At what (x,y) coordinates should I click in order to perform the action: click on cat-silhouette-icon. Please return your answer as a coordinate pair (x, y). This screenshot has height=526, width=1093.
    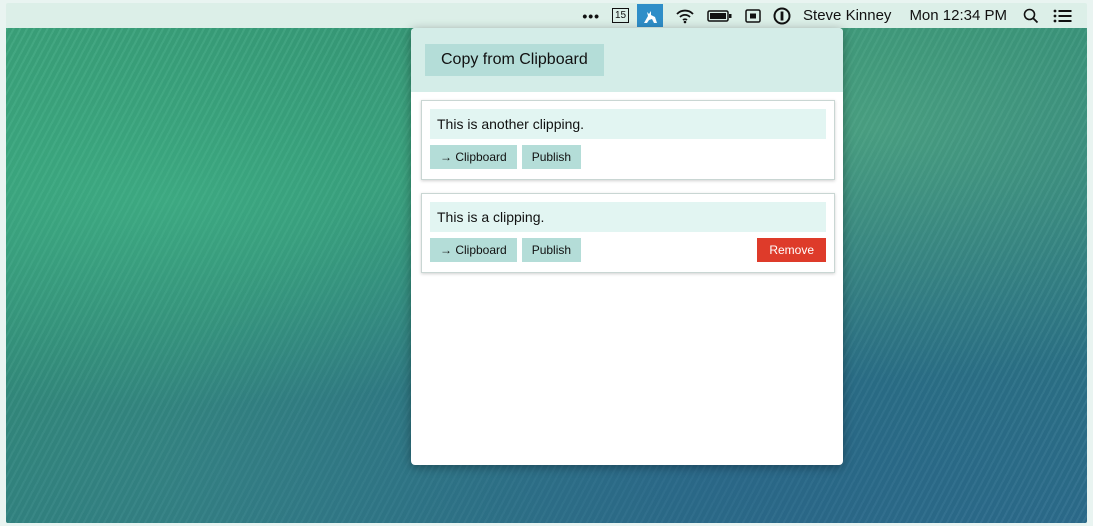
    Looking at the image, I should click on (651, 16).